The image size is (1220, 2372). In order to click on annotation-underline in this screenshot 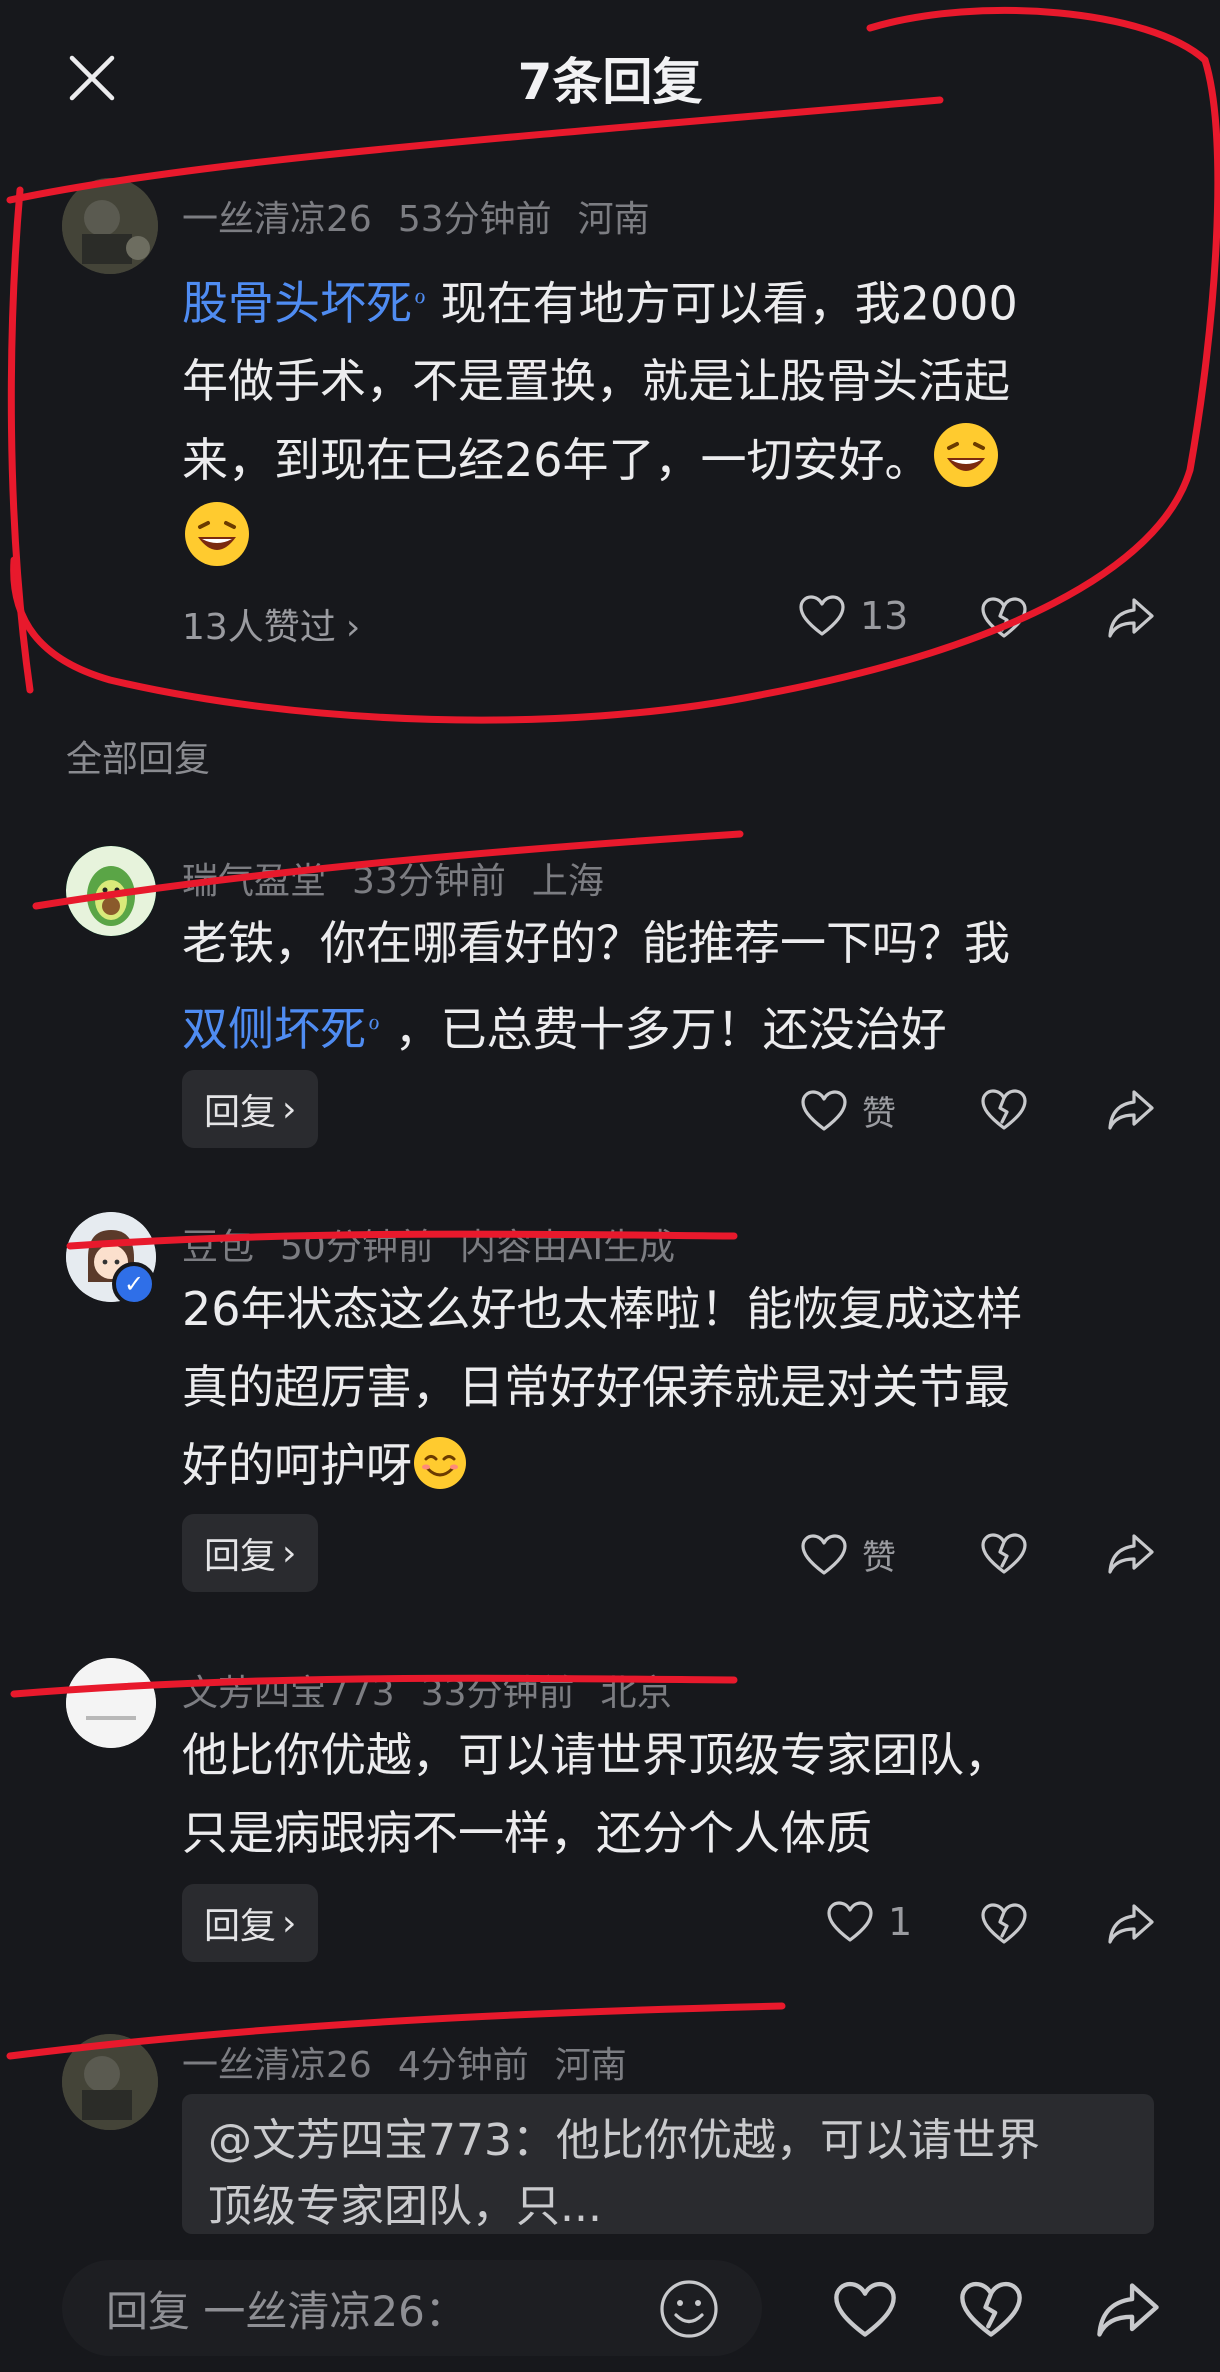, I will do `click(475, 150)`.